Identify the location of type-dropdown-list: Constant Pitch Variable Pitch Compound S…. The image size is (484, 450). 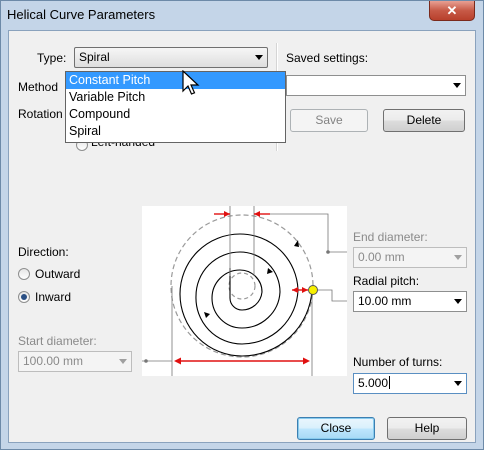
(175, 107).